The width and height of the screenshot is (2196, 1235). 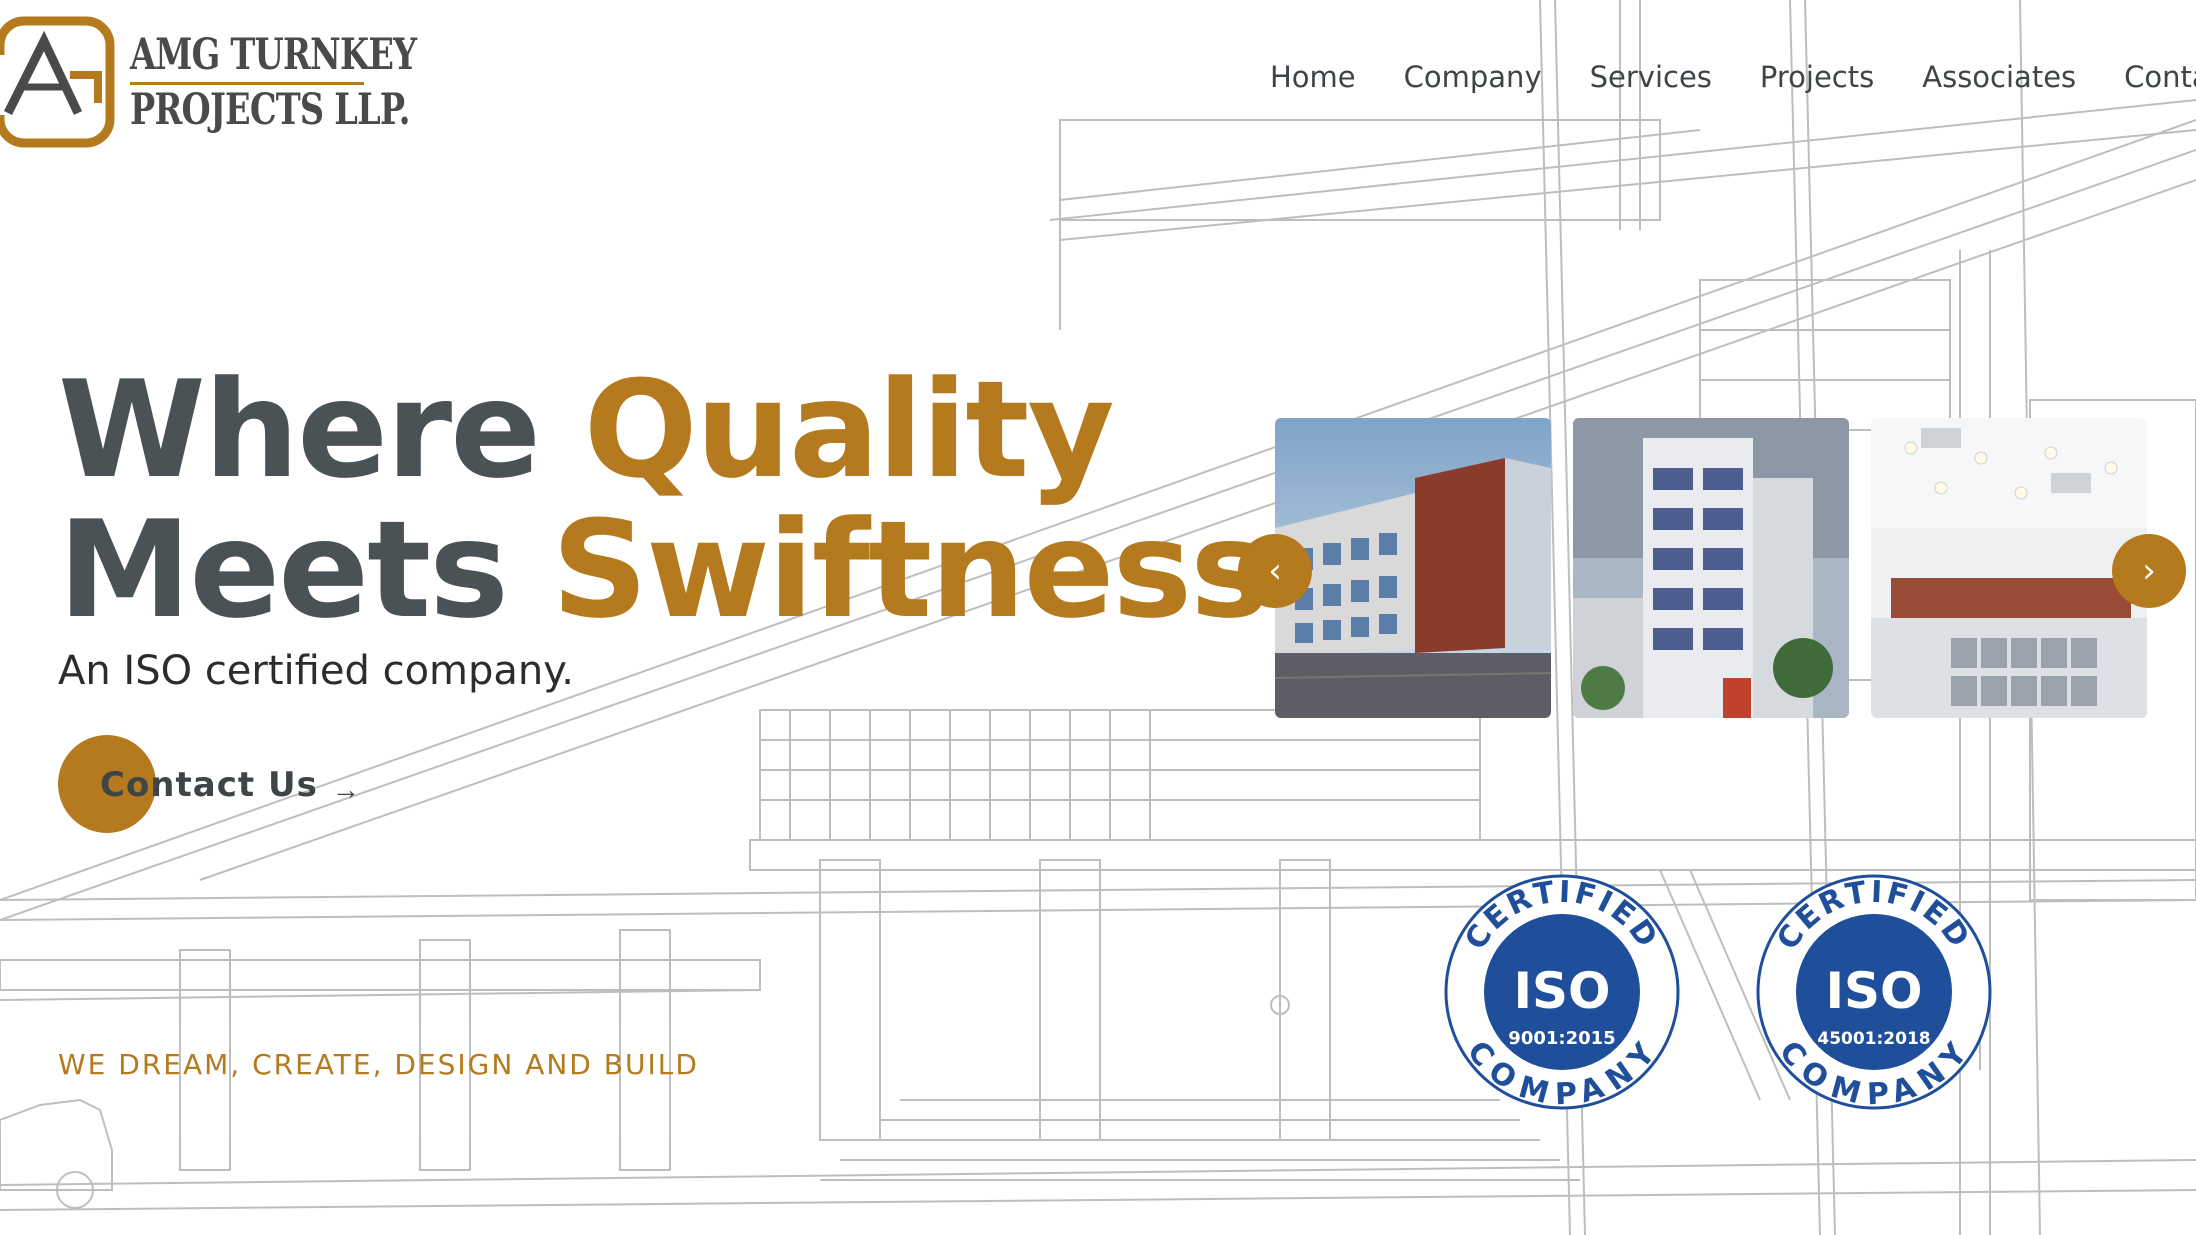 What do you see at coordinates (316, 671) in the screenshot?
I see `hero-subtitle: An ISO certified company.` at bounding box center [316, 671].